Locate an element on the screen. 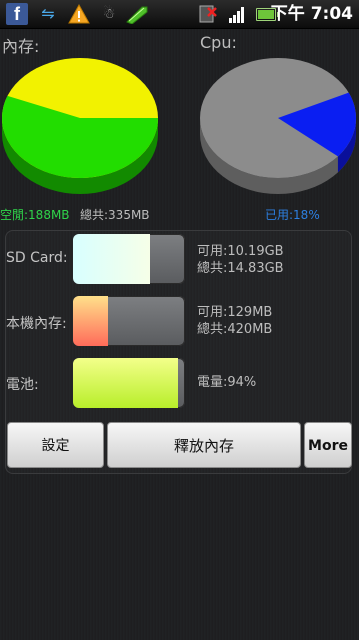 Image resolution: width=359 pixels, height=640 pixels. cpu-title: Cpu: is located at coordinates (218, 42).